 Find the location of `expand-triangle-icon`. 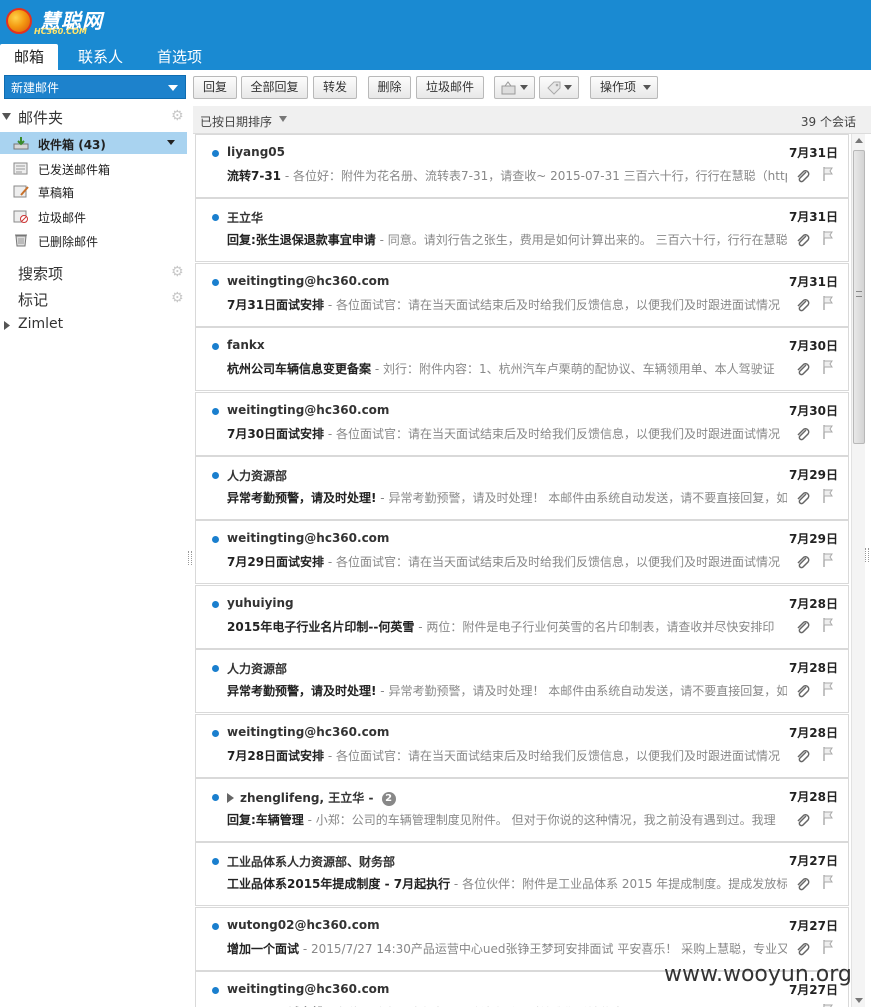

expand-triangle-icon is located at coordinates (7, 326).